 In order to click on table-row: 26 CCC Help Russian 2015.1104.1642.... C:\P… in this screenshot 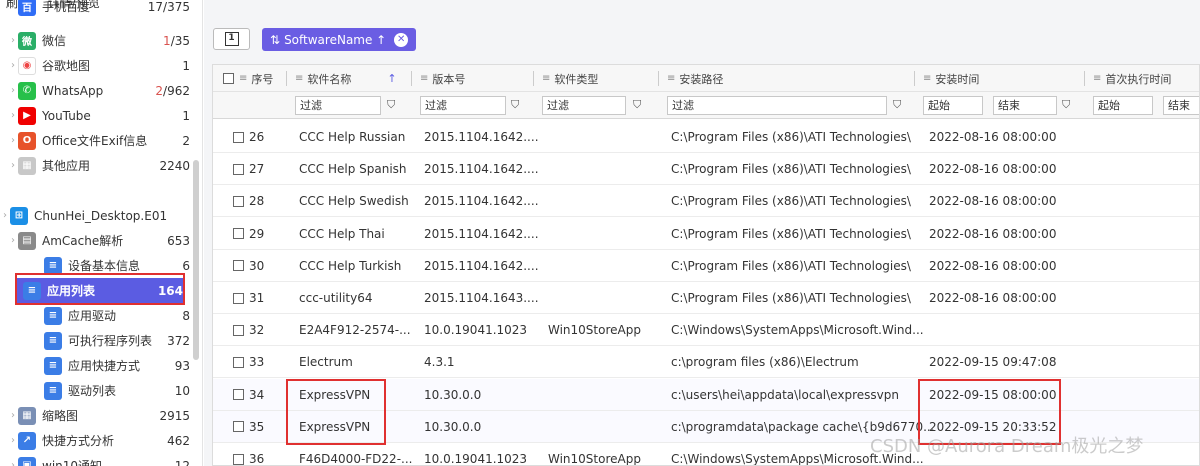, I will do `click(706, 137)`.